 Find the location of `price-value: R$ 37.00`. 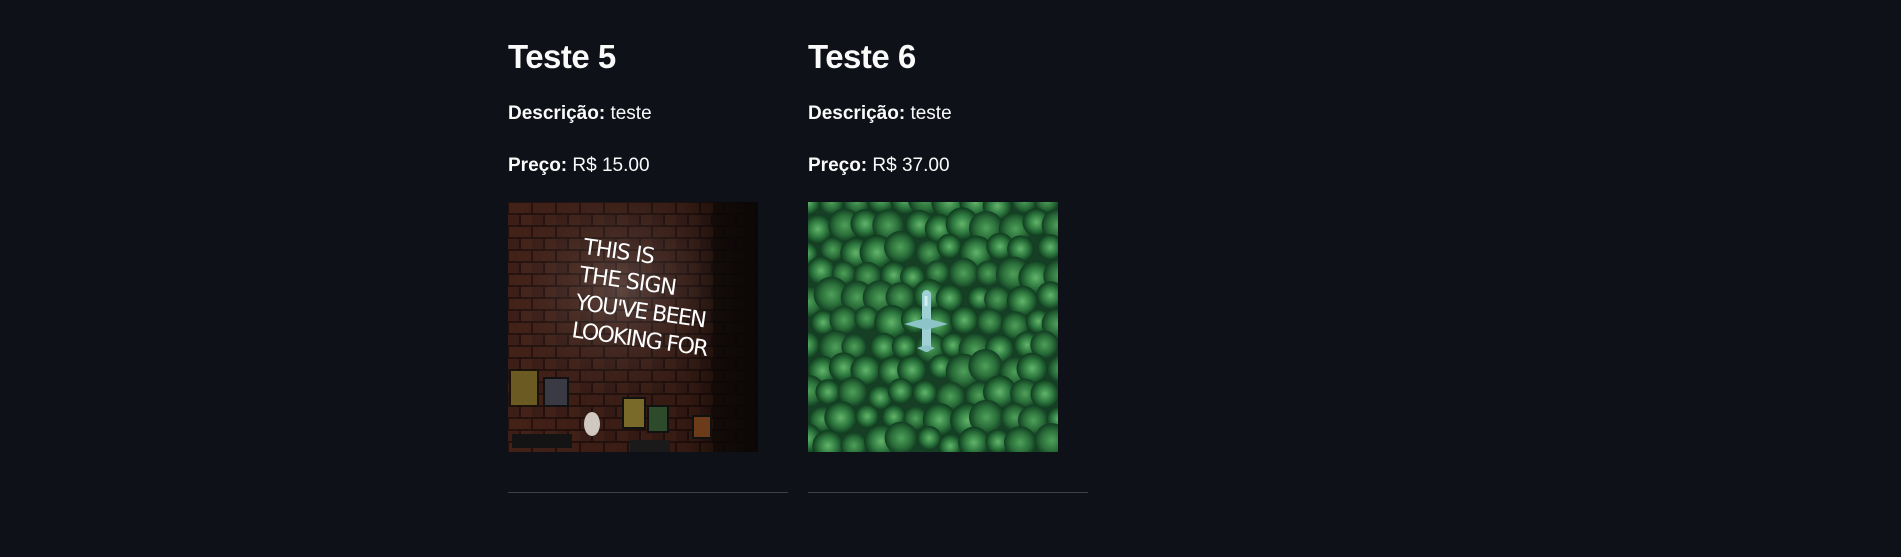

price-value: R$ 37.00 is located at coordinates (911, 165).